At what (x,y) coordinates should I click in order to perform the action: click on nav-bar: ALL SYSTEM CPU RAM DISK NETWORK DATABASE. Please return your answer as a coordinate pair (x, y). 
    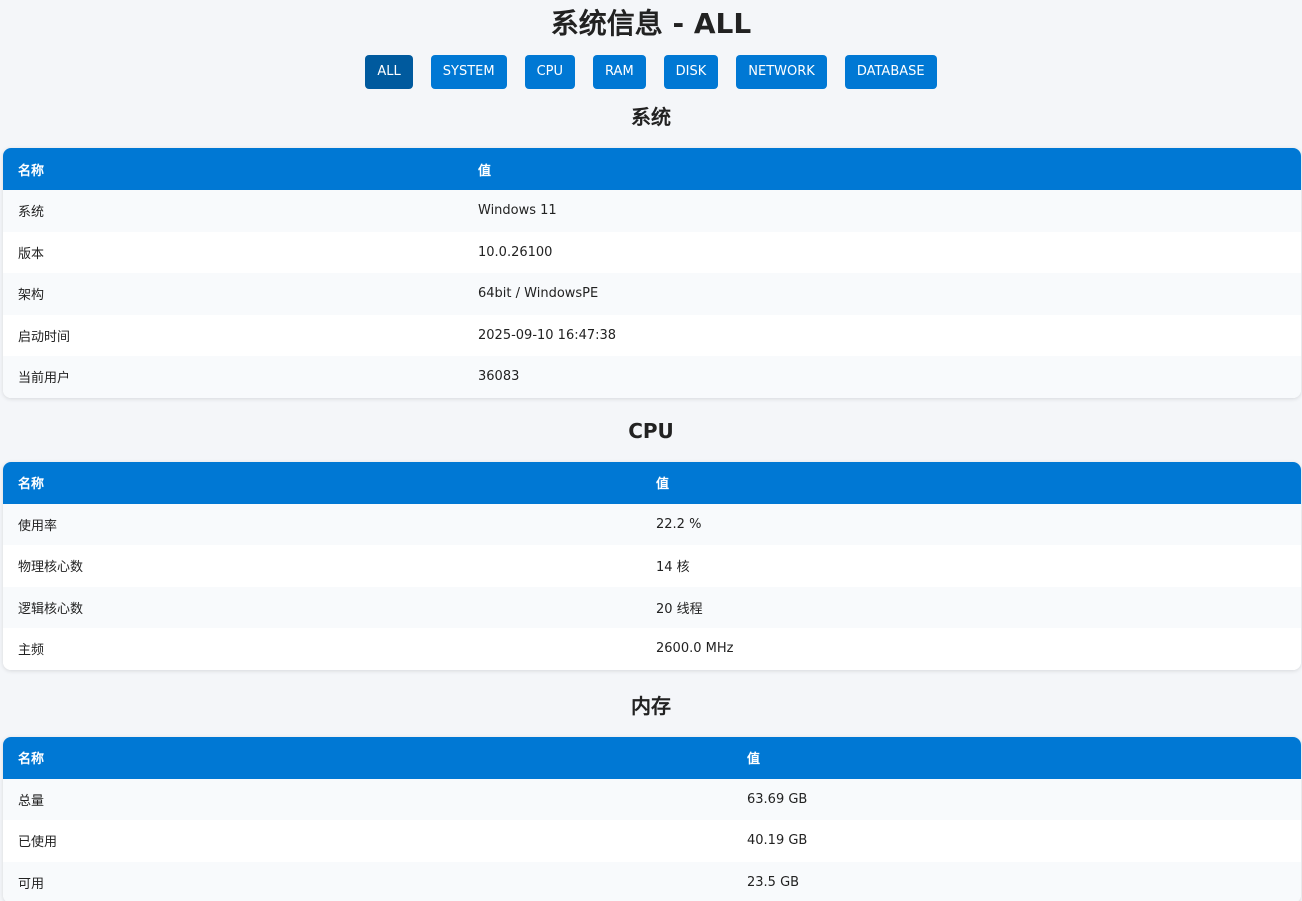
    Looking at the image, I should click on (651, 72).